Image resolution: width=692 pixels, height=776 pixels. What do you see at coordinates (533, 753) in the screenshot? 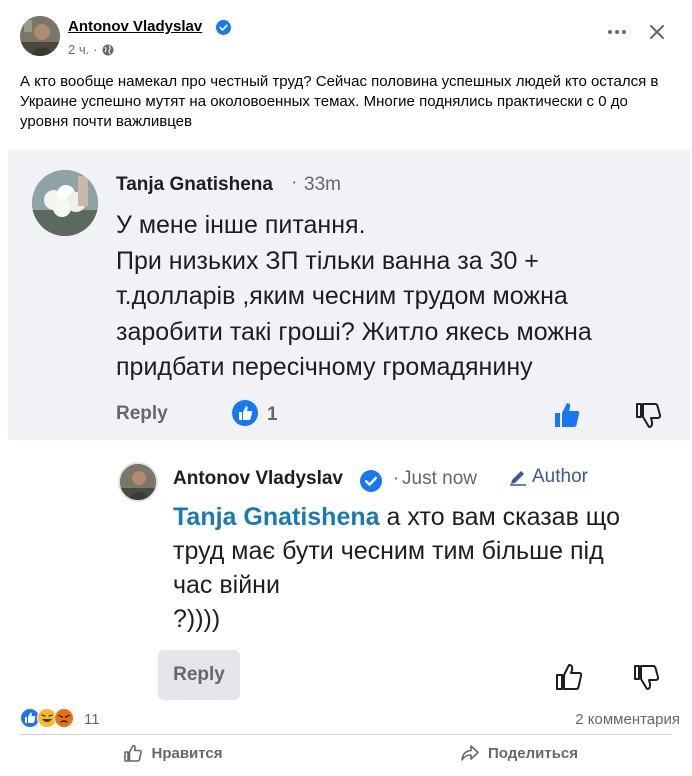
I see `share-button-label: Поделиться` at bounding box center [533, 753].